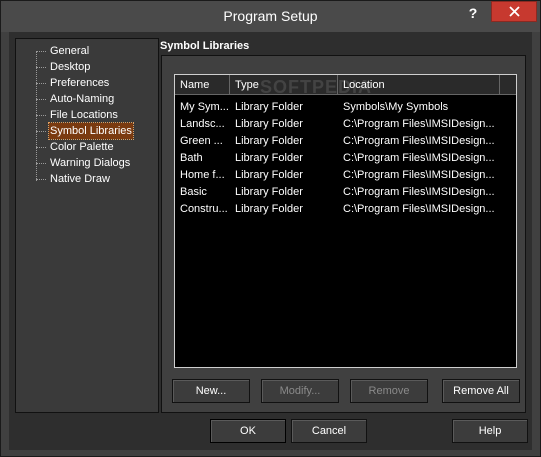 Image resolution: width=541 pixels, height=457 pixels. I want to click on help-question-icon: ?, so click(473, 14).